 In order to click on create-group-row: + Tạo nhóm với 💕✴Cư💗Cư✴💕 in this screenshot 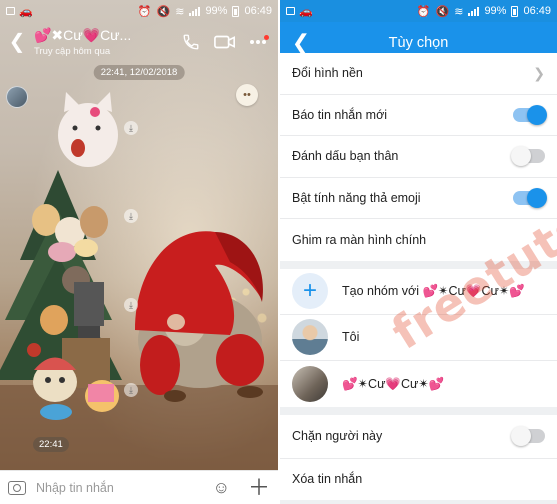, I will do `click(418, 292)`.